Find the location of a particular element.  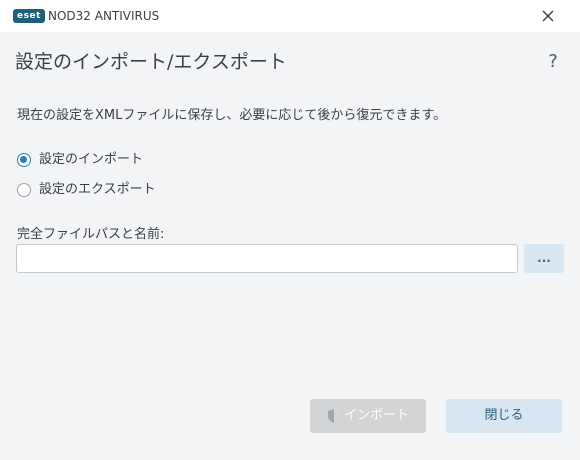

export-settings-option: 設定のエクスポート is located at coordinates (86, 190).